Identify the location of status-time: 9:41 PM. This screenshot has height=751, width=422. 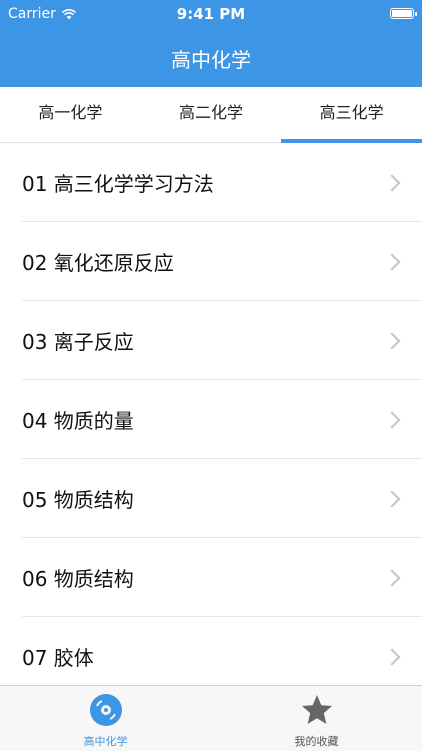
(211, 14).